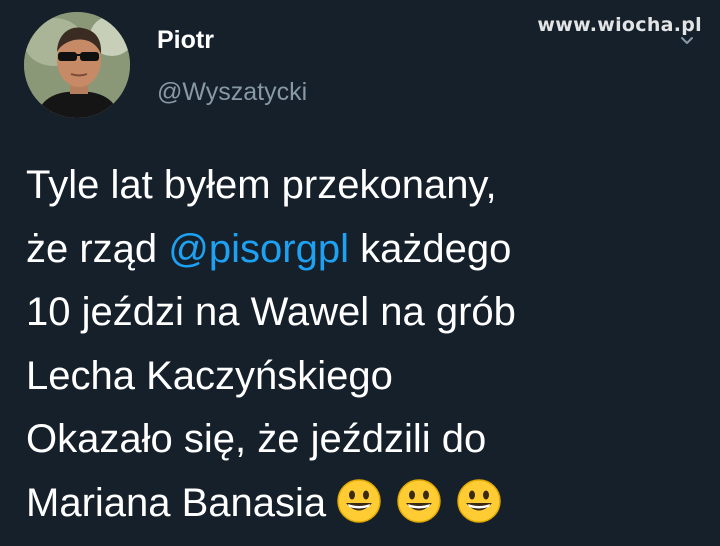 The image size is (720, 546). What do you see at coordinates (185, 40) in the screenshot?
I see `author-name: Piotr` at bounding box center [185, 40].